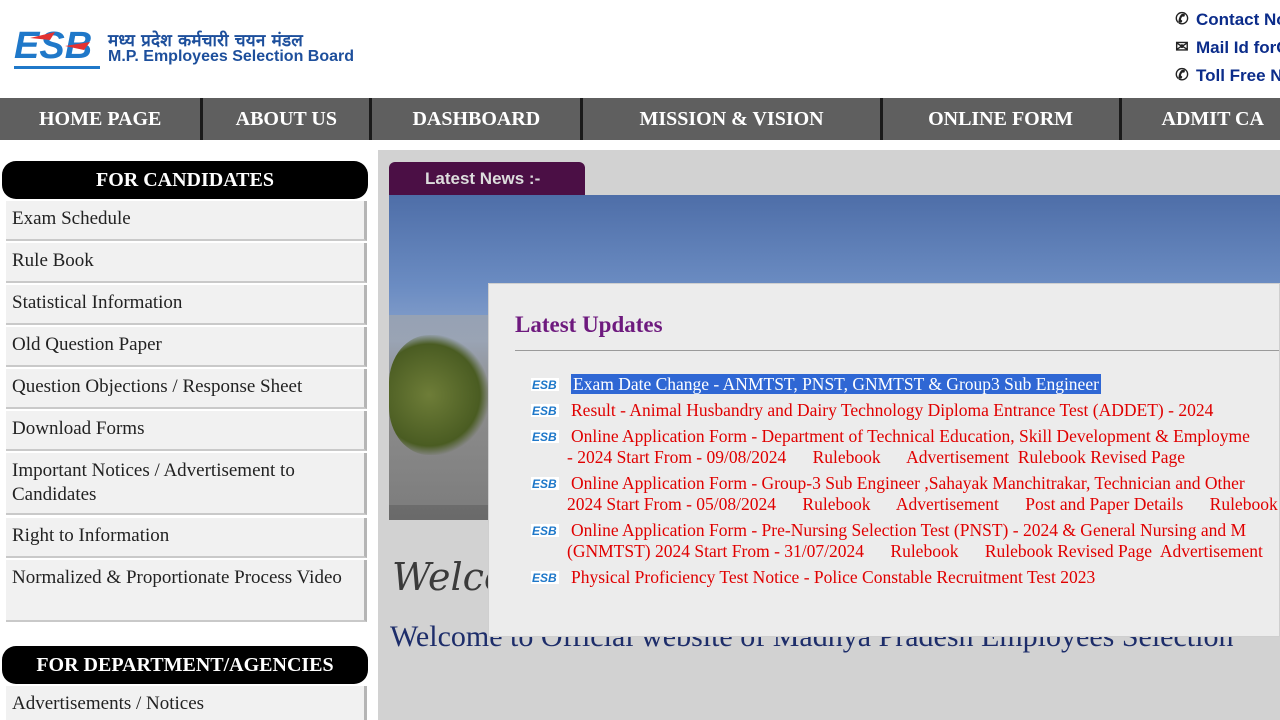  Describe the element at coordinates (897, 350) in the screenshot. I see `divider` at that location.